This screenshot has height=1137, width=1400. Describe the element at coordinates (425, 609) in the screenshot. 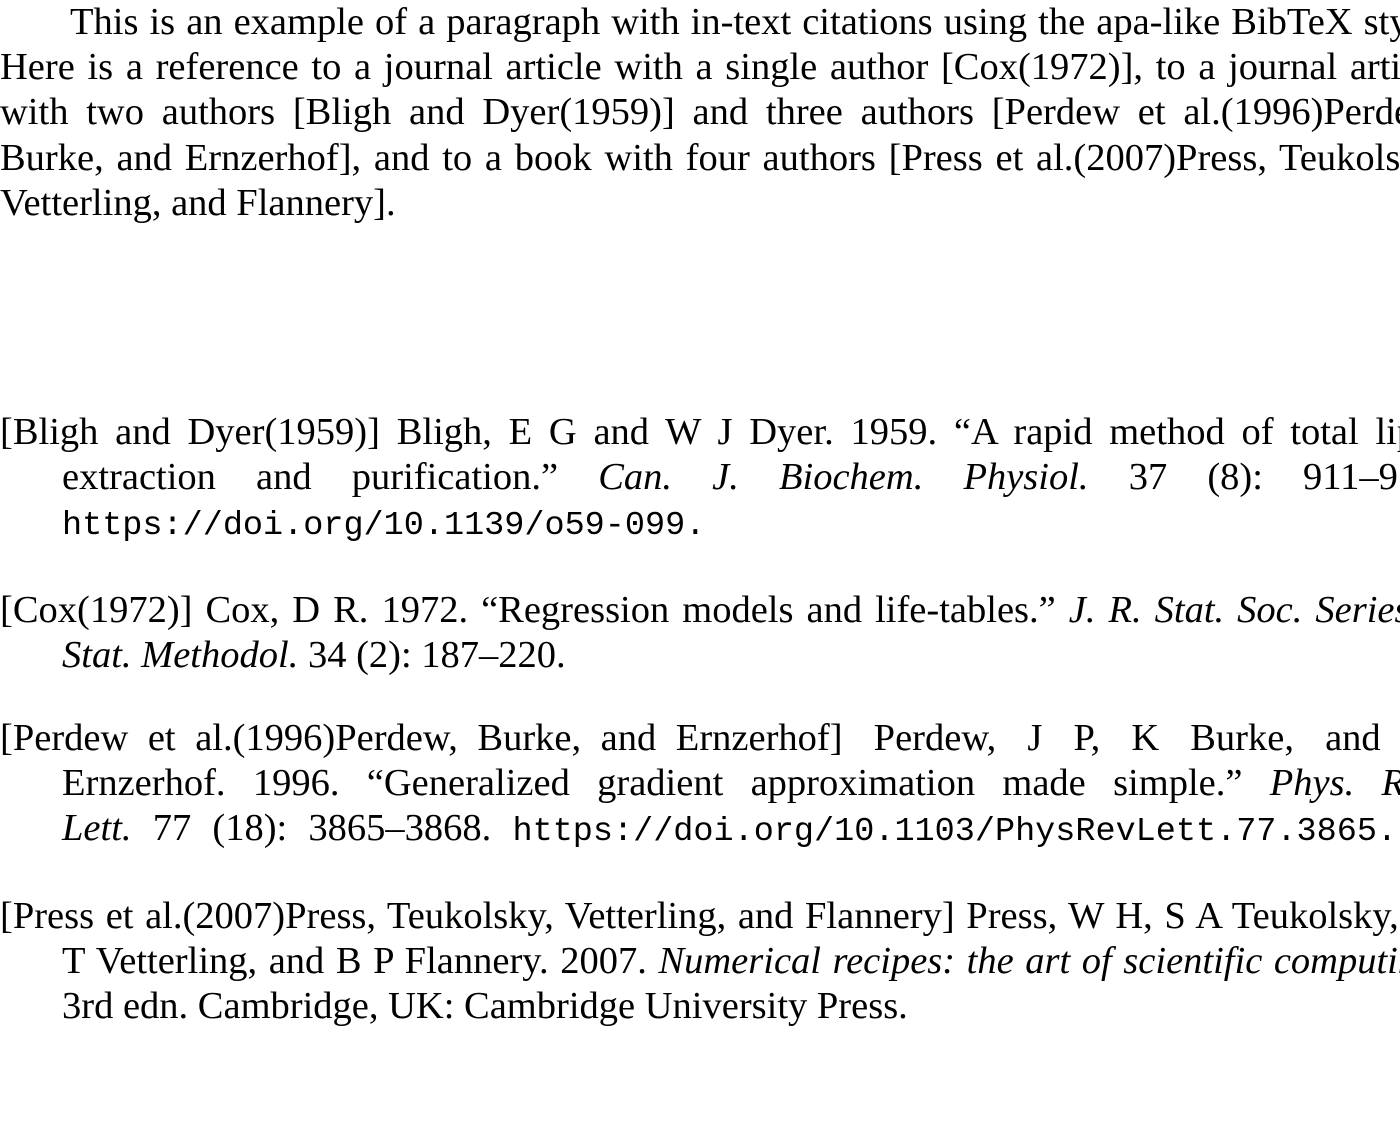

I see `bib-entry-year: 1972.` at that location.